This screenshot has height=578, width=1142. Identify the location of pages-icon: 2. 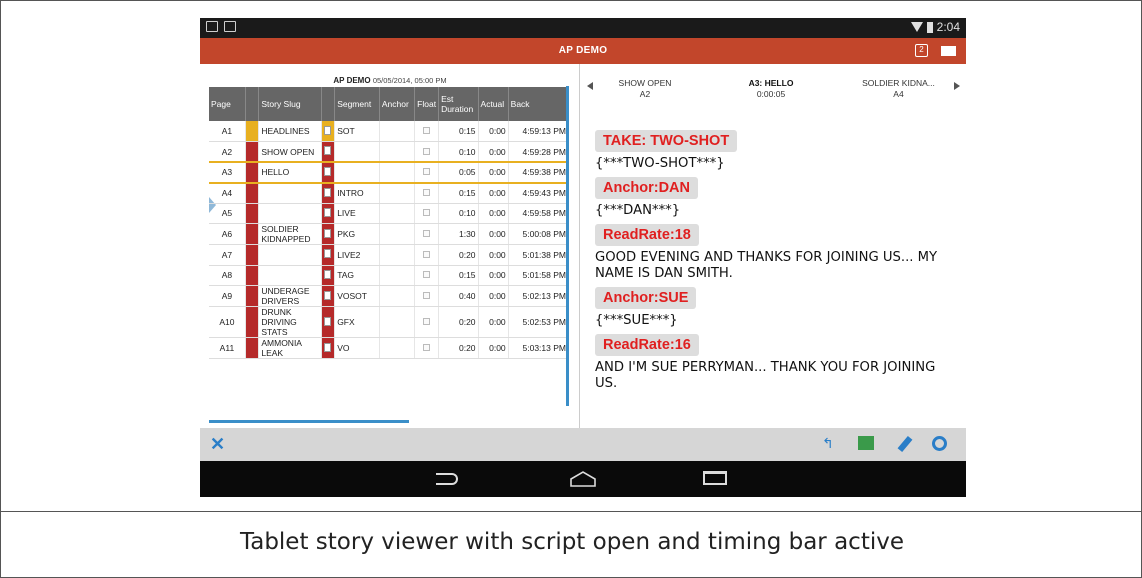
(921, 50).